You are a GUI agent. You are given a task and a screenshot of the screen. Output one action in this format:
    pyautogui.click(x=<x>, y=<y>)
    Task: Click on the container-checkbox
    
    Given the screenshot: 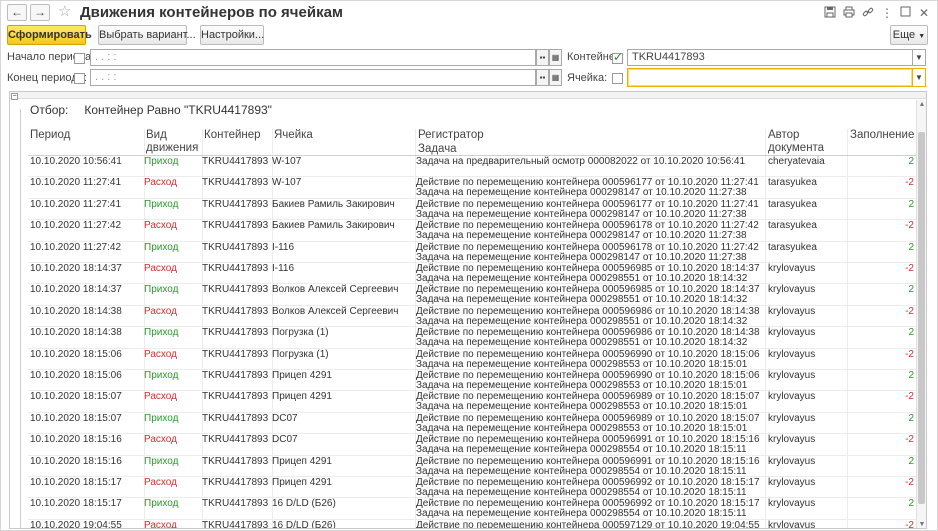 What is the action you would take?
    pyautogui.click(x=617, y=57)
    